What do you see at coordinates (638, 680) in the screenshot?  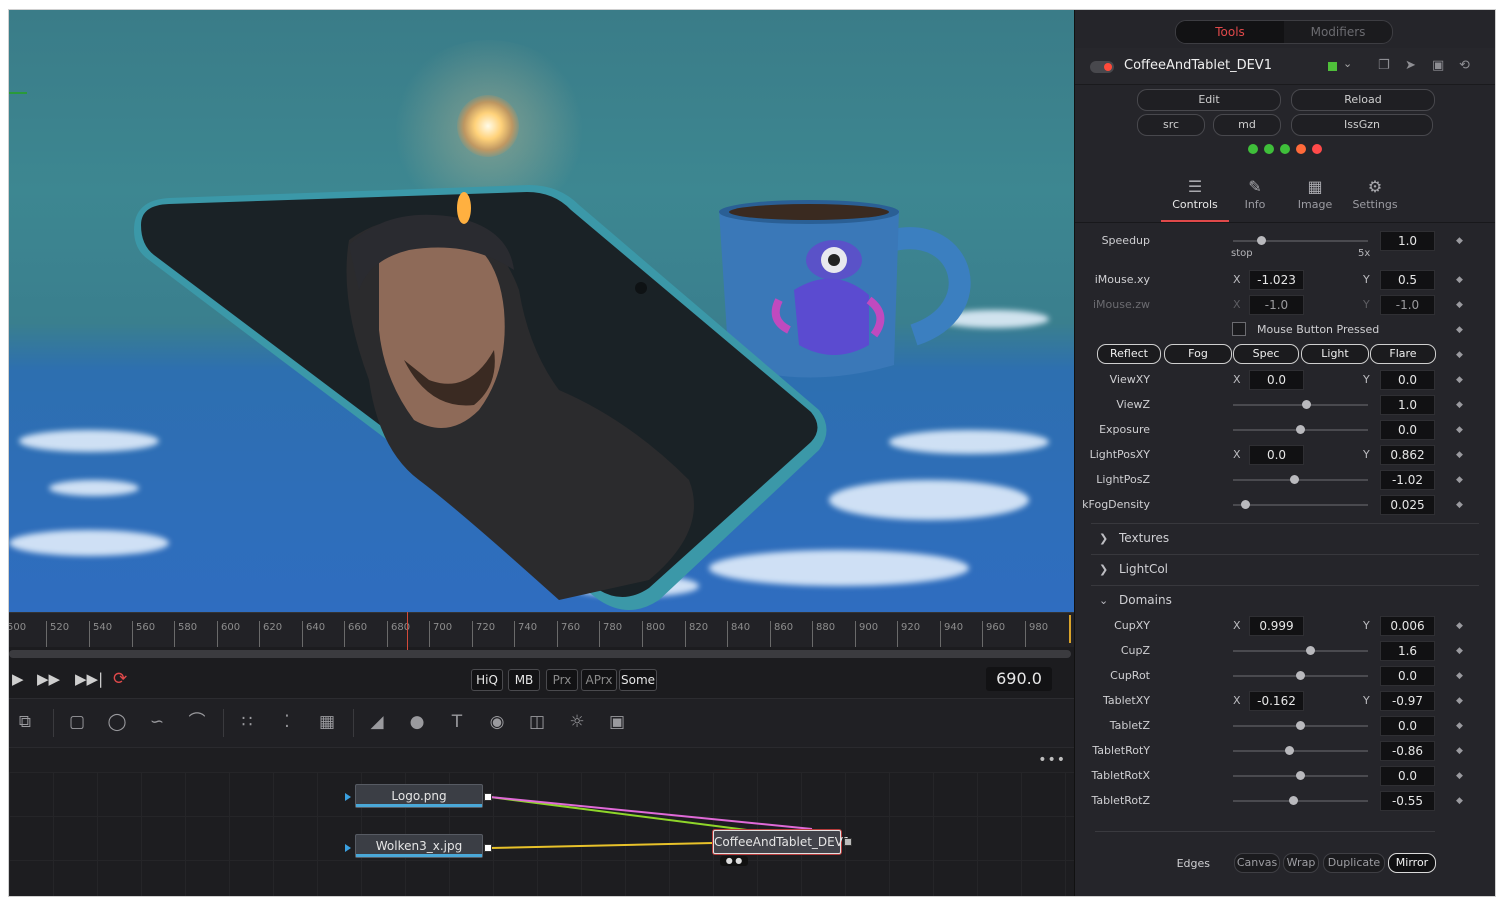 I see `some-button: Some` at bounding box center [638, 680].